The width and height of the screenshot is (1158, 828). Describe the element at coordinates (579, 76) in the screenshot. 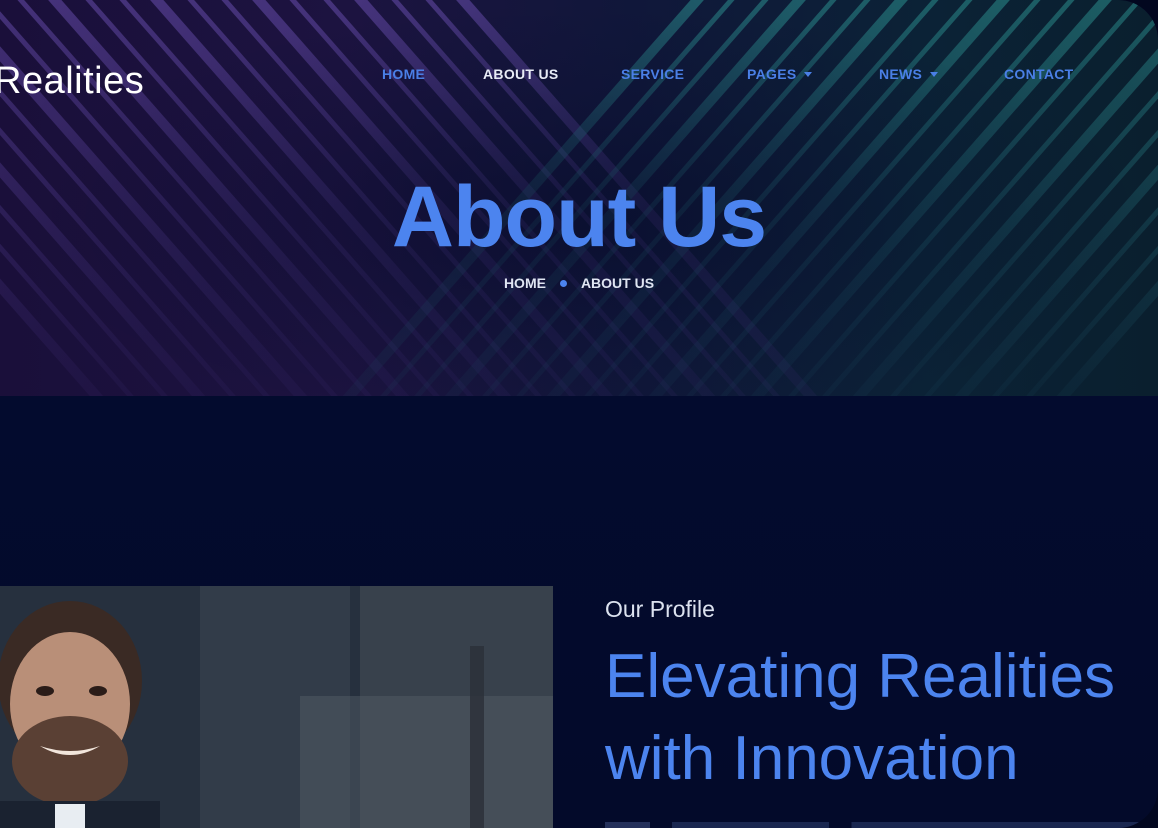

I see `main-nav: HOME ABOUT US SERVICE PAGES NEWS CONTACT` at that location.